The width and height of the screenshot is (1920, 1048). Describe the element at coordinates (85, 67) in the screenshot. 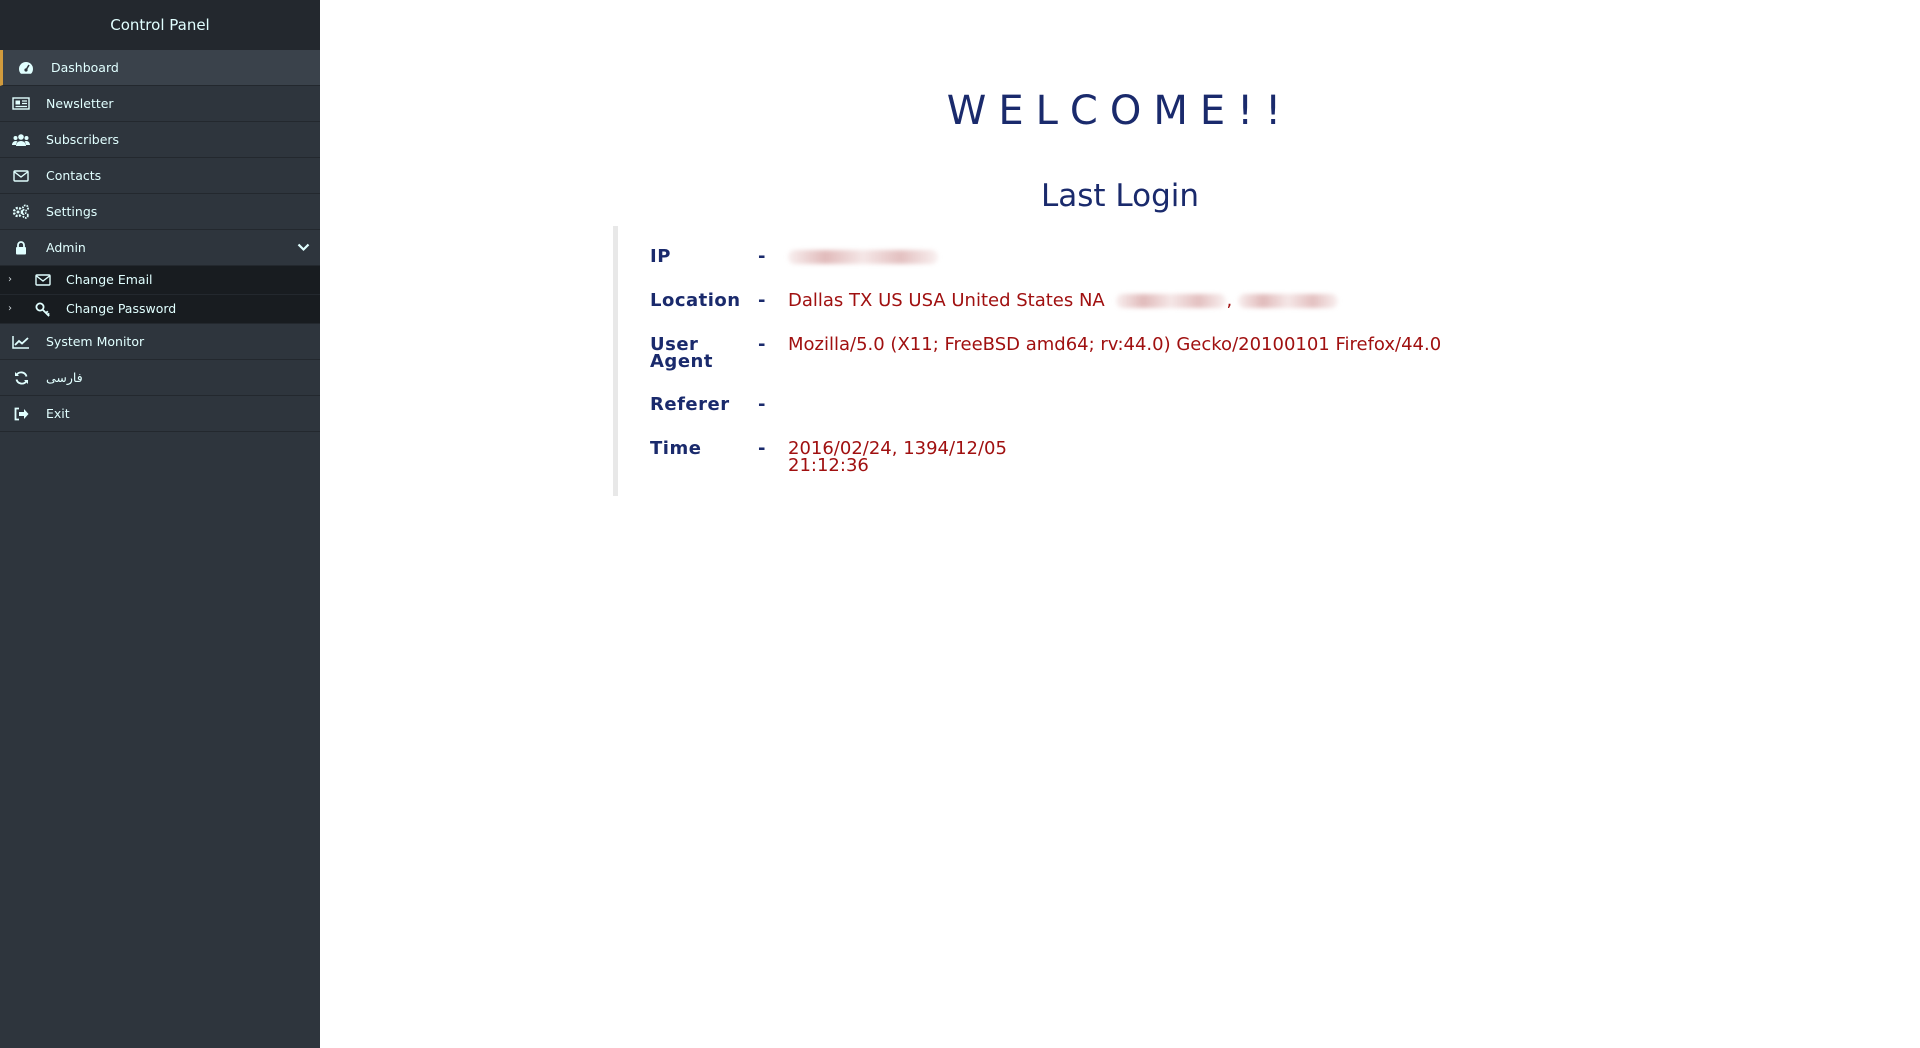

I see `sidebar-item-label: Dashboard` at that location.